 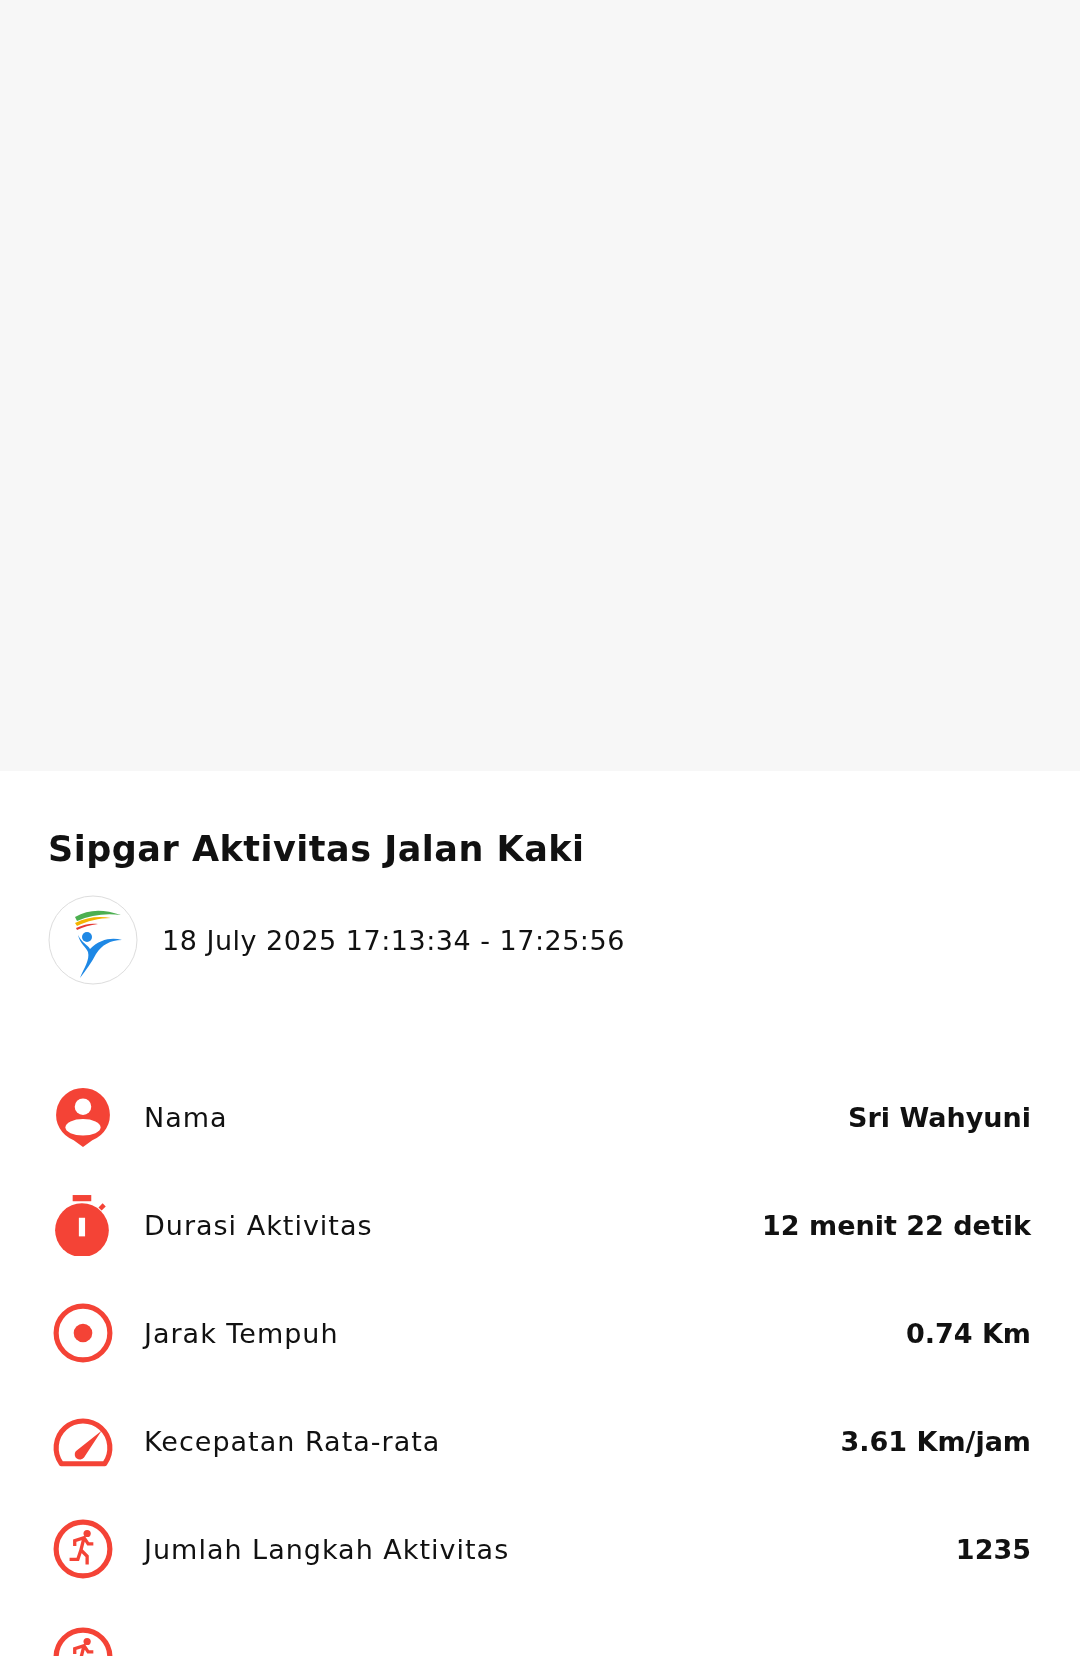 What do you see at coordinates (393, 940) in the screenshot?
I see `activity-datetime: 18 July 2025 17:13:34 - 17:25:56` at bounding box center [393, 940].